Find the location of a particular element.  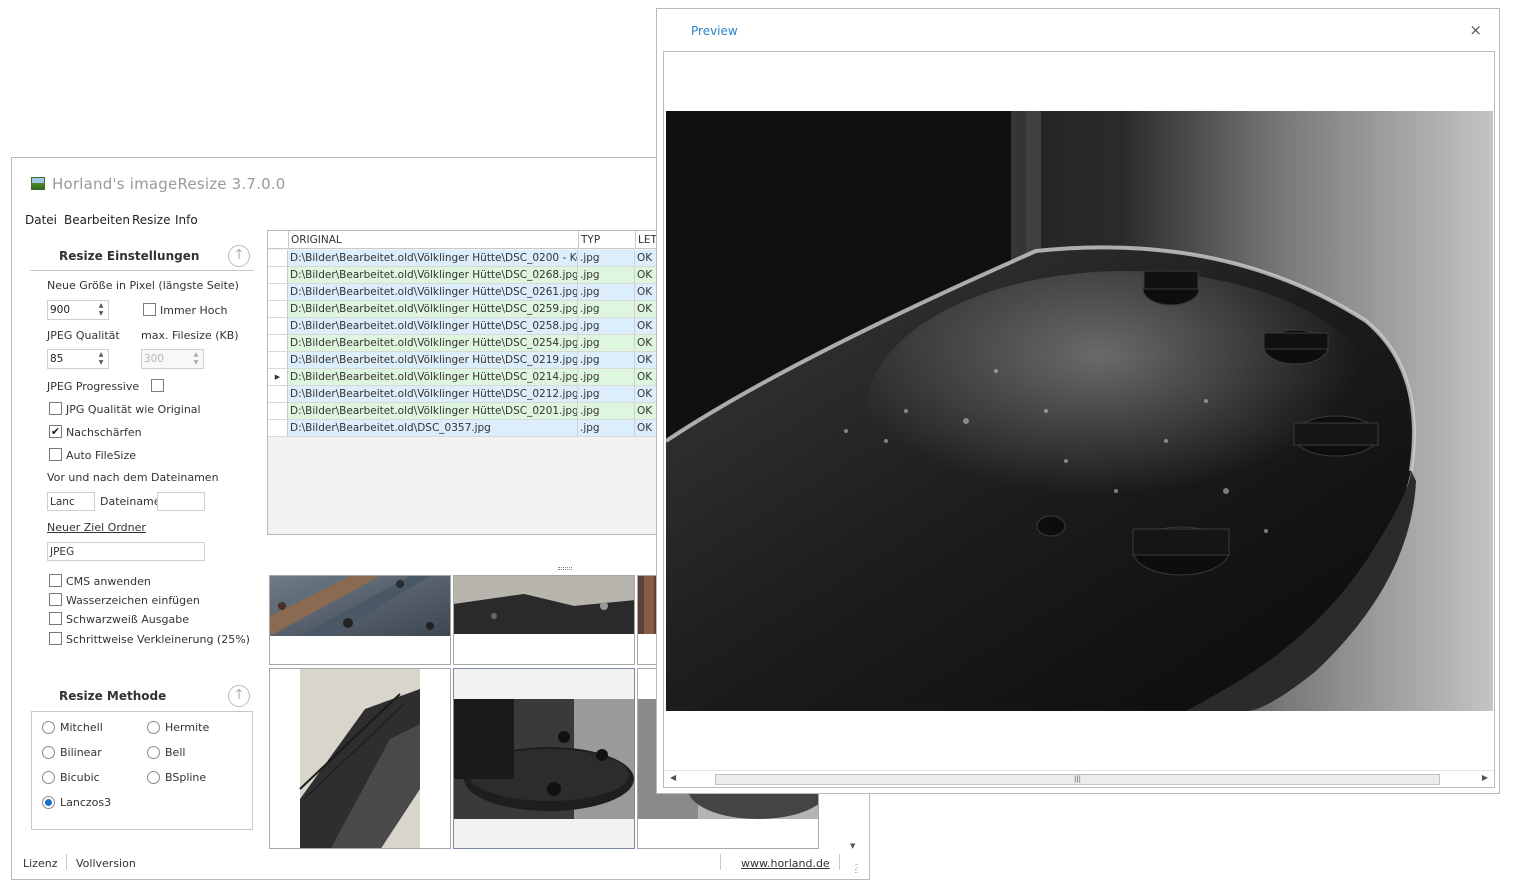

resize-grip-icon: ·::: is located at coordinates (859, 868).